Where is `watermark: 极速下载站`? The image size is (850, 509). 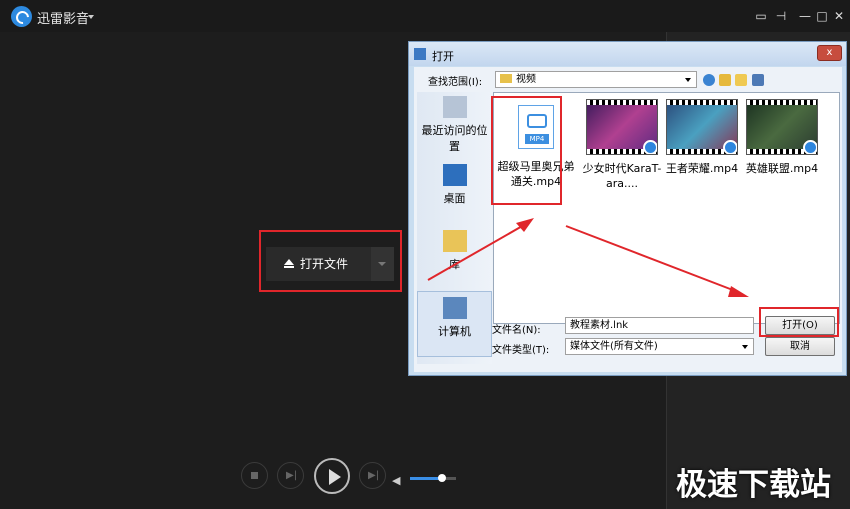 watermark: 极速下载站 is located at coordinates (753, 485).